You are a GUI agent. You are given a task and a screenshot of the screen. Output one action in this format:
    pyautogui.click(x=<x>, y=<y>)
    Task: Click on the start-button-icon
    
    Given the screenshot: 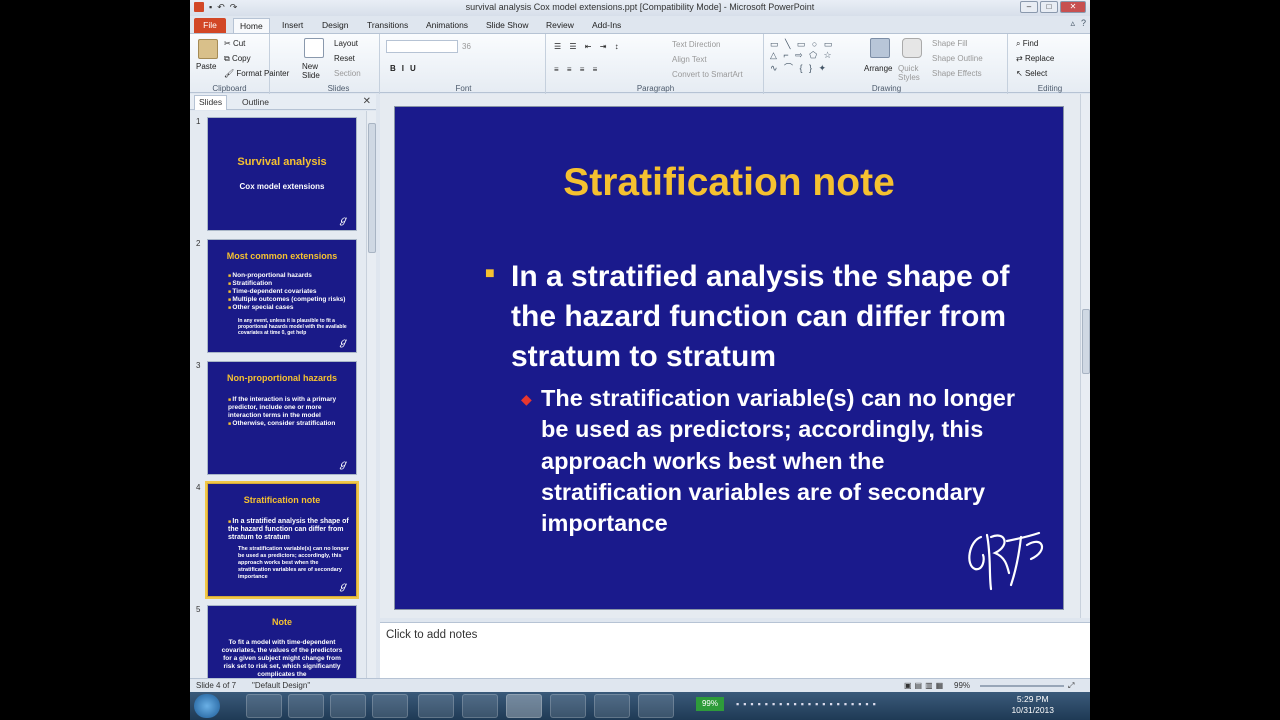 What is the action you would take?
    pyautogui.click(x=207, y=706)
    